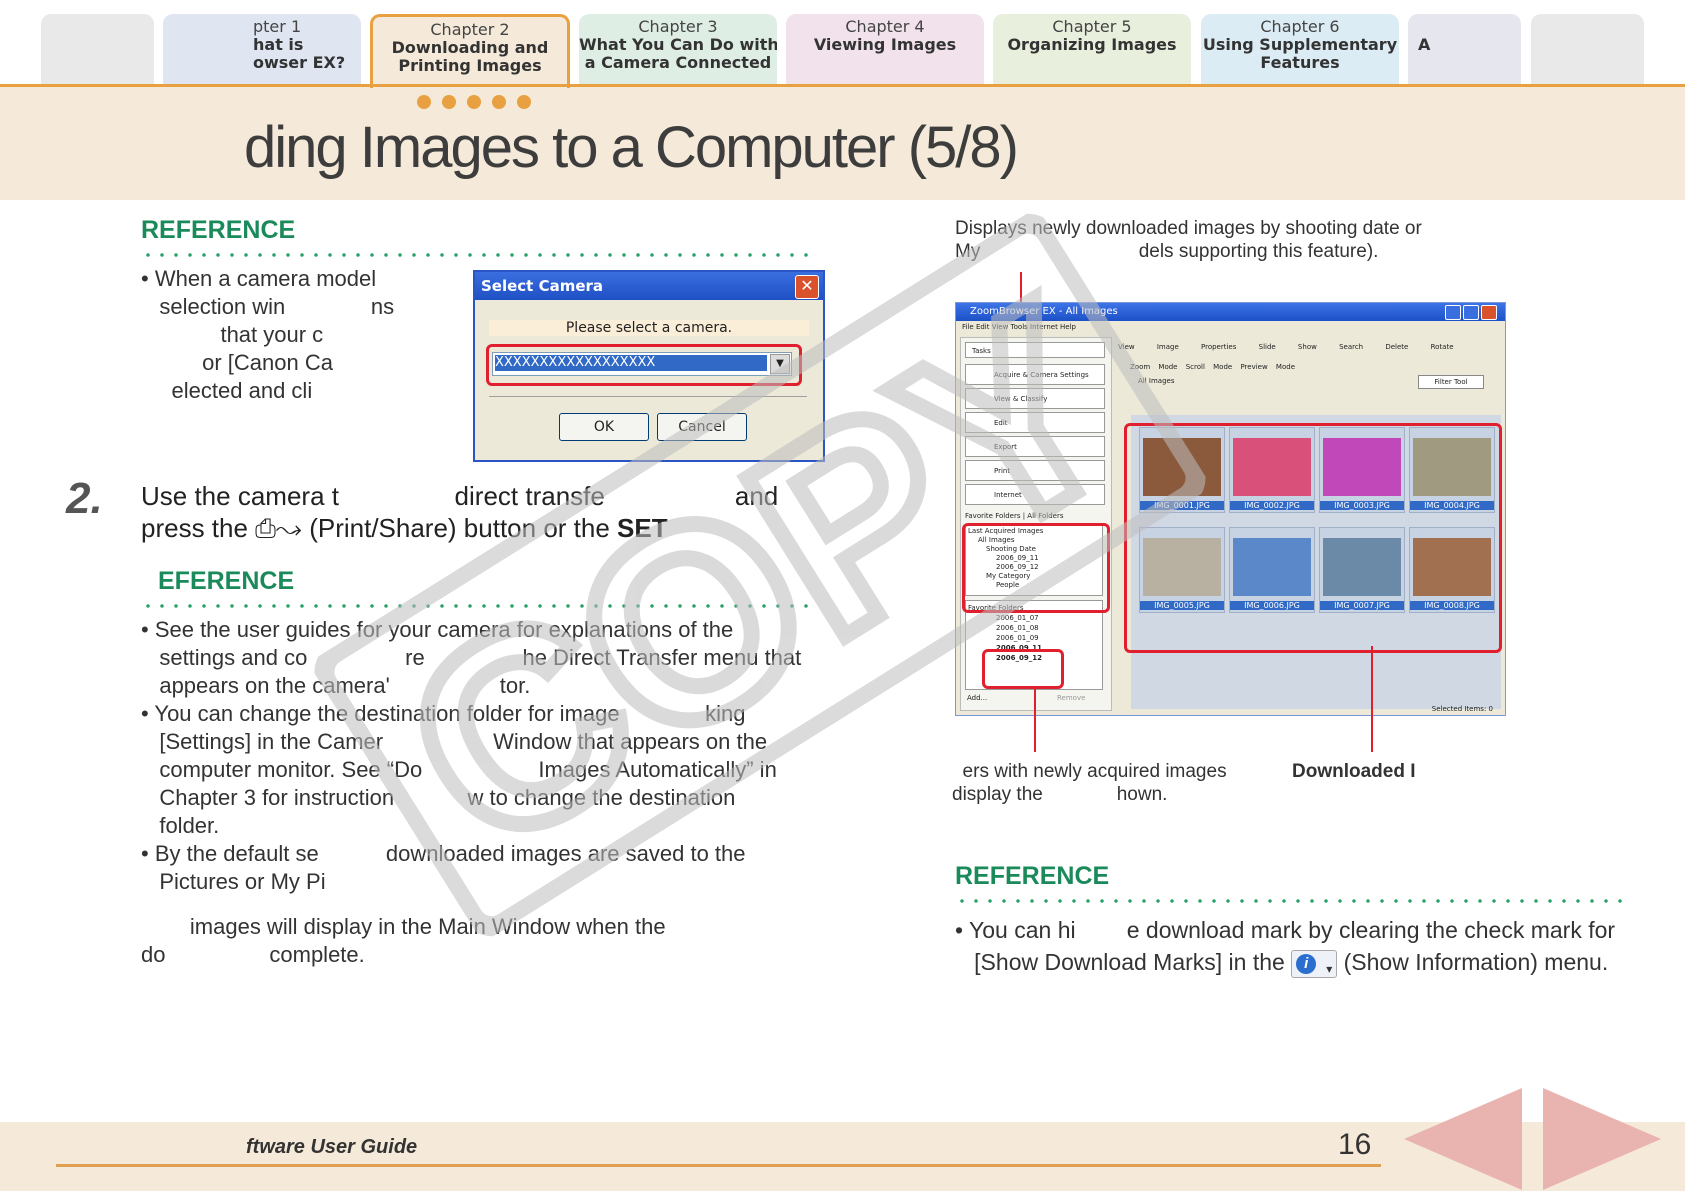 This screenshot has height=1194, width=1685. What do you see at coordinates (807, 287) in the screenshot?
I see `close-icon: ✕` at bounding box center [807, 287].